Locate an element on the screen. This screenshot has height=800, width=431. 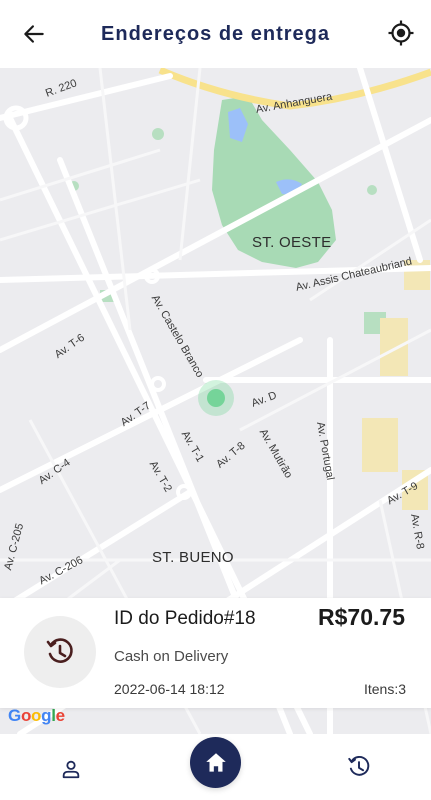
user-icon is located at coordinates (71, 769).